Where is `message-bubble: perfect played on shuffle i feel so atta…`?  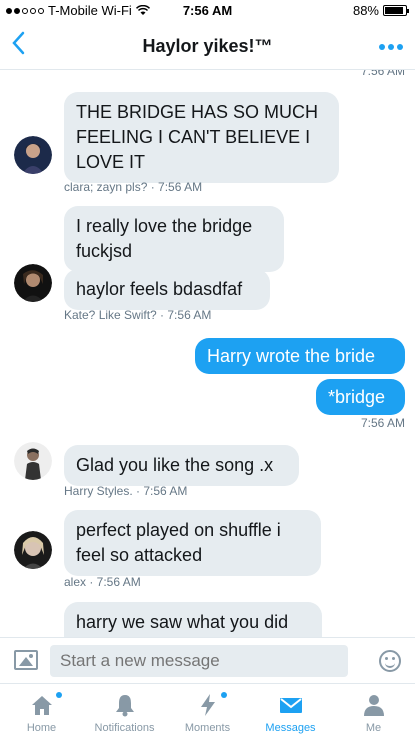
message-bubble: perfect played on shuffle i feel so atta… is located at coordinates (192, 543).